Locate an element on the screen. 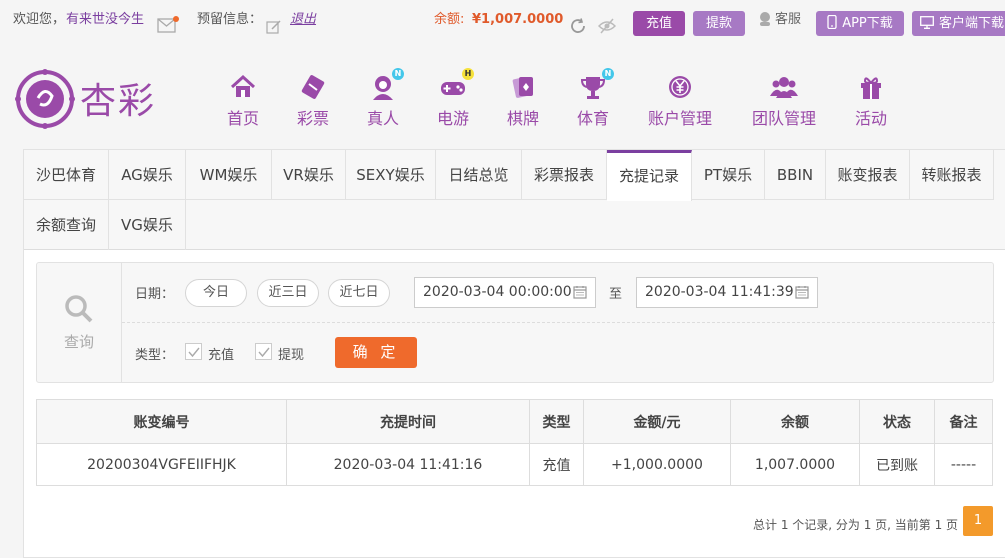 The height and width of the screenshot is (558, 1005). header-status: 状态 is located at coordinates (897, 421).